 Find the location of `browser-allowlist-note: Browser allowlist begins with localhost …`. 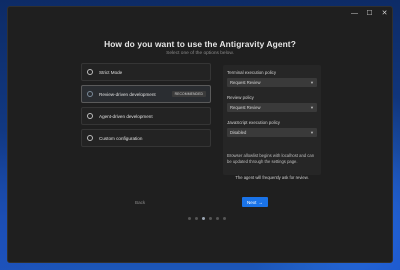

browser-allowlist-note: Browser allowlist begins with localhost … is located at coordinates (271, 158).